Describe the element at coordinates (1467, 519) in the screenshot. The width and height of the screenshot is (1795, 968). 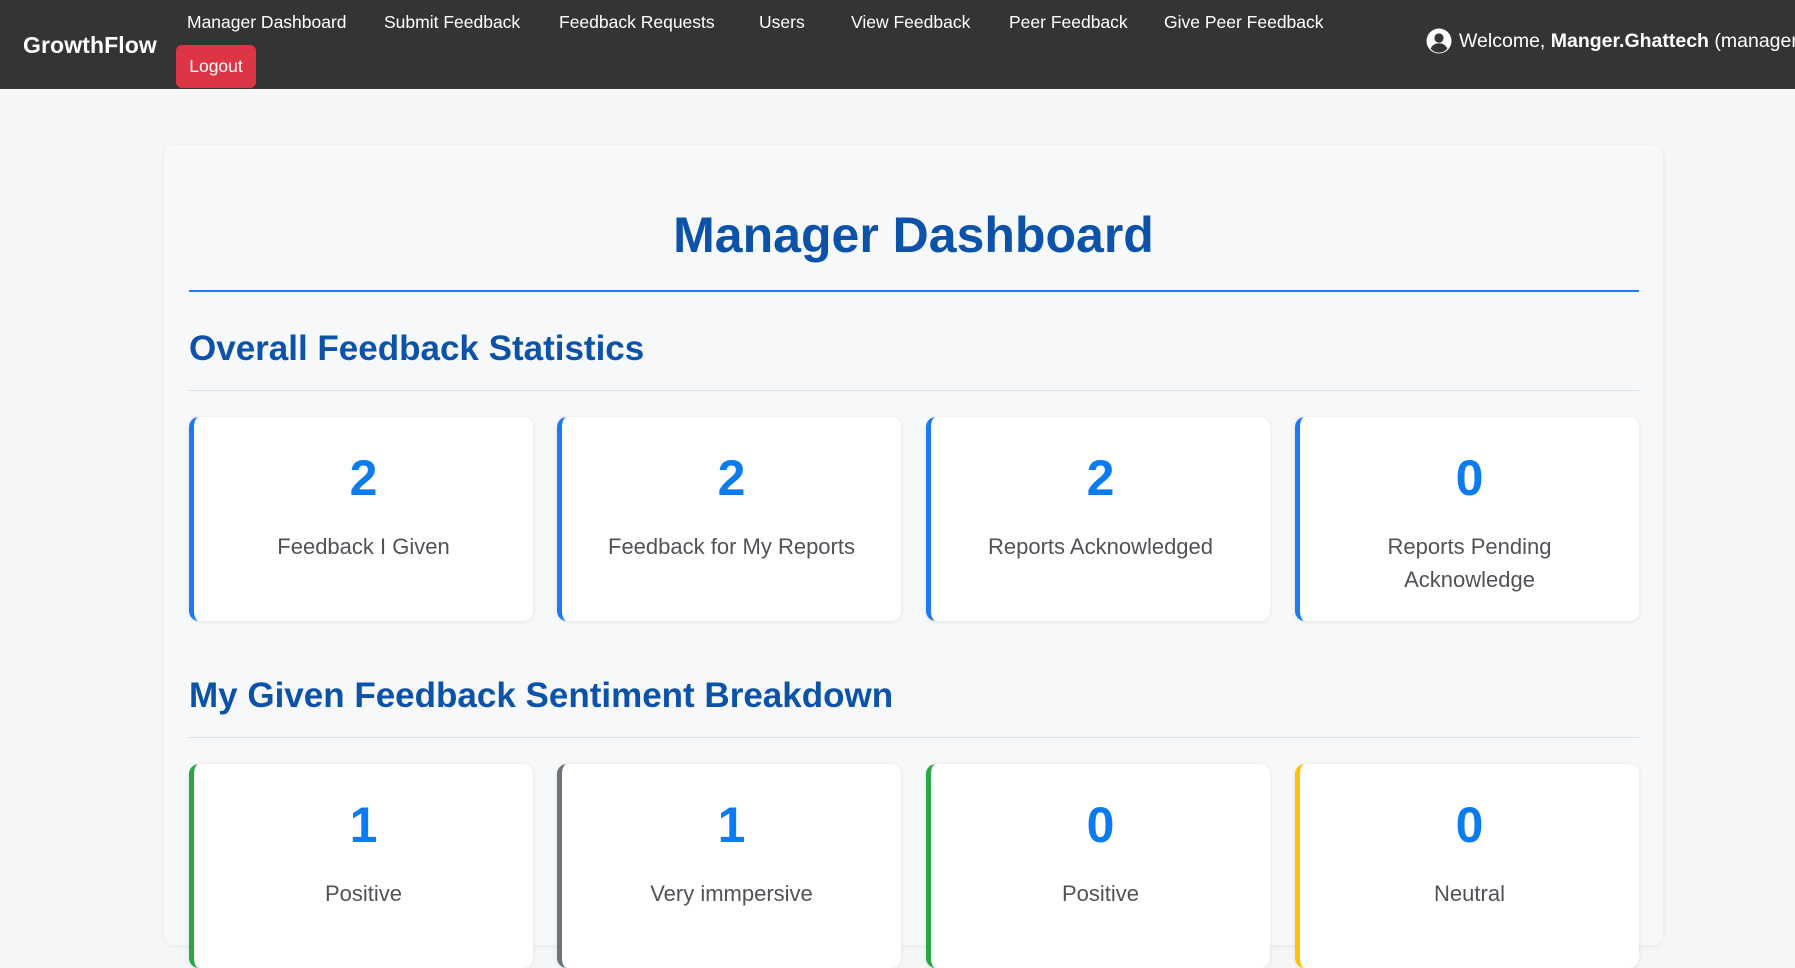
I see `stat-card-reports-pending: 0 Reports Pending Acknowledge` at that location.